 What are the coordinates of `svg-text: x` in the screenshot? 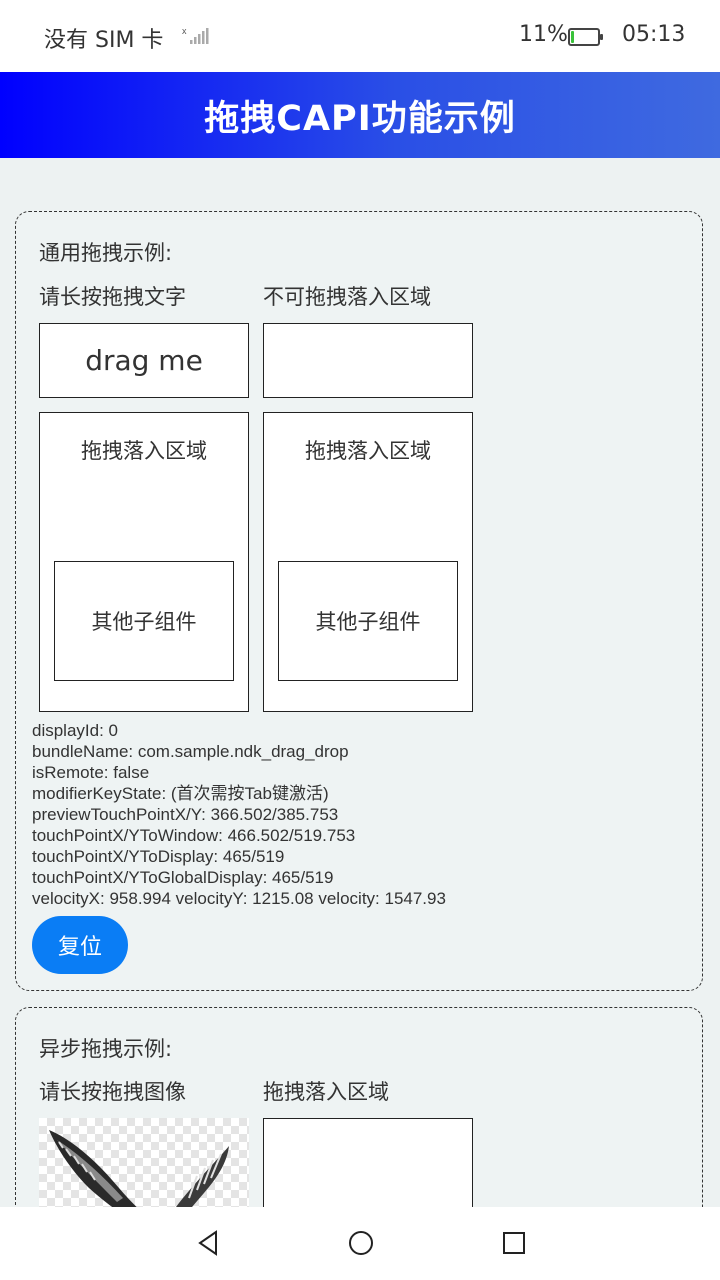 It's located at (184, 31).